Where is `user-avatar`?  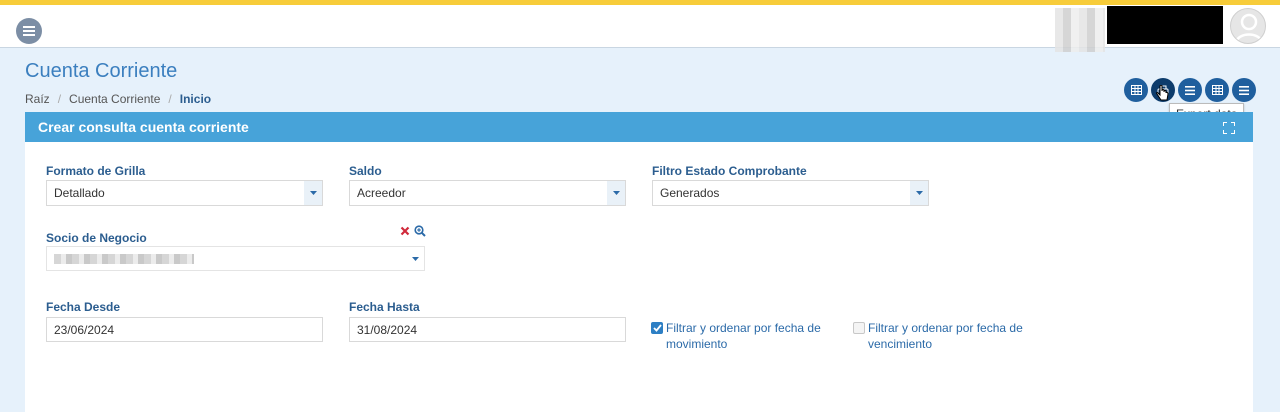
user-avatar is located at coordinates (1248, 26).